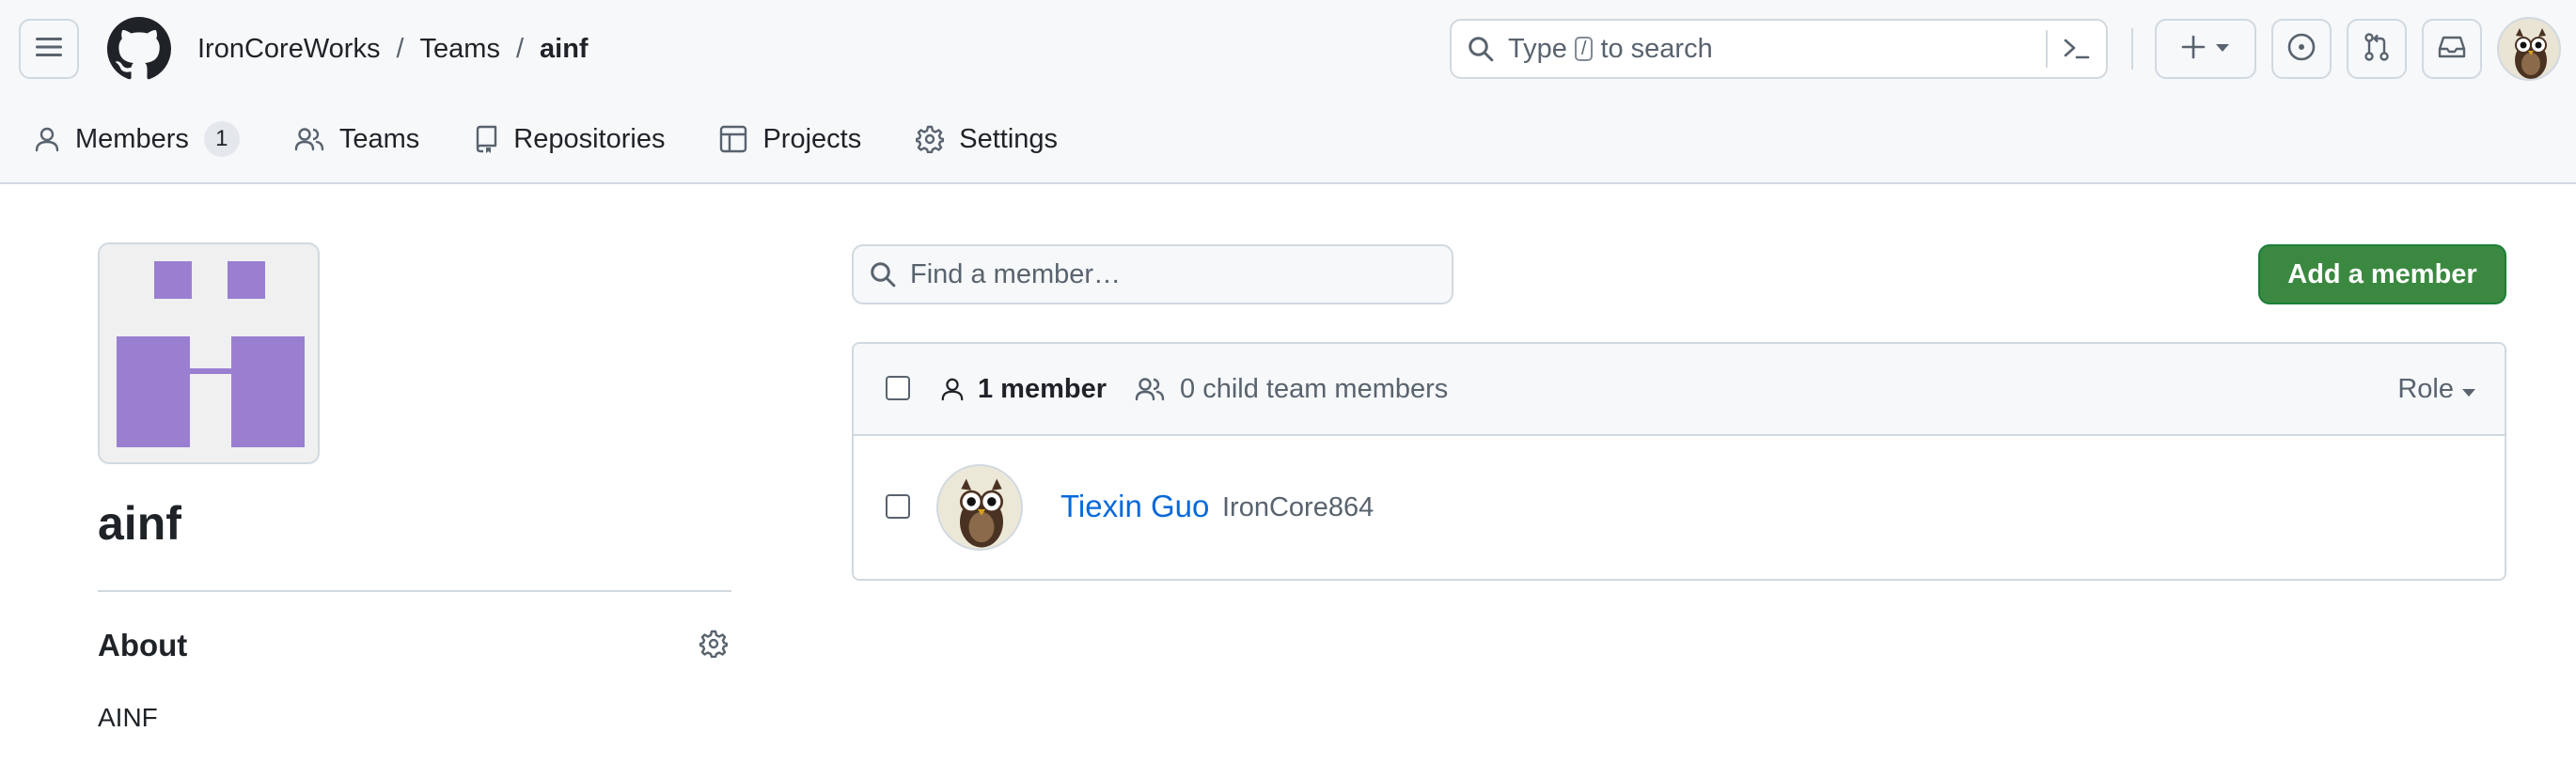 This screenshot has height=763, width=2576. I want to click on search-prefix: Type, so click(1537, 48).